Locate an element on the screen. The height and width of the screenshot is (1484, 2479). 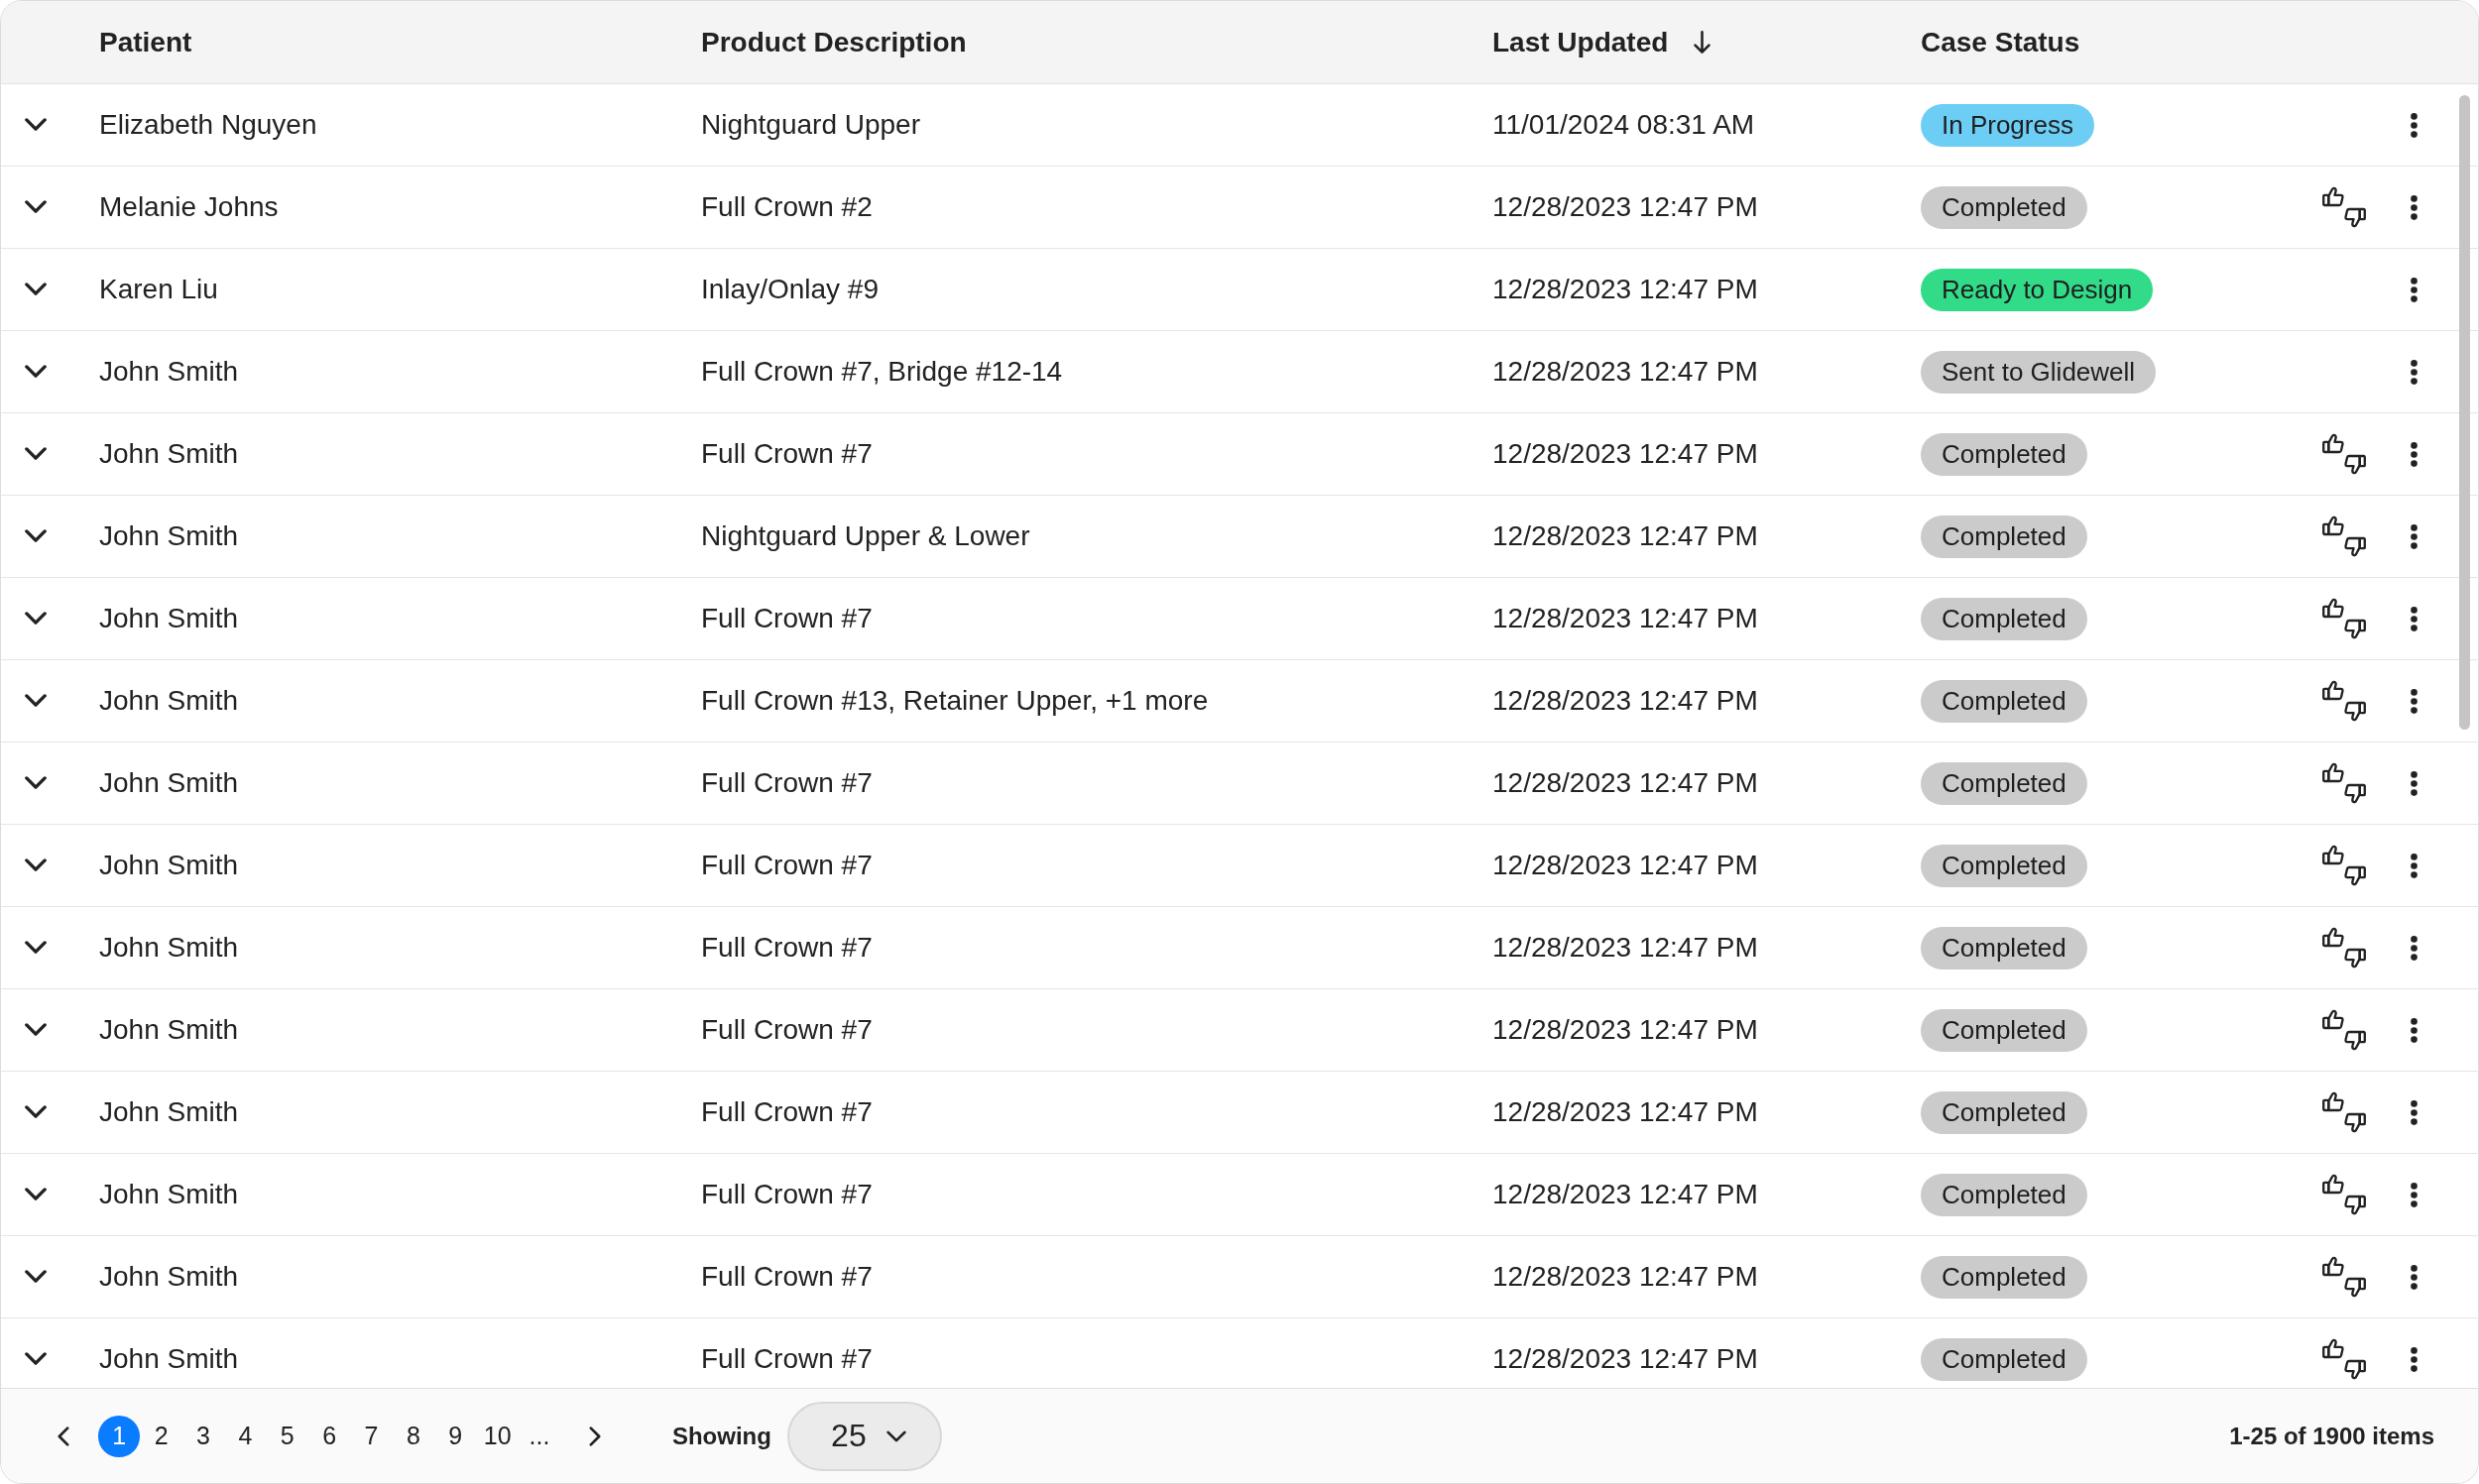
page-number: 9 is located at coordinates (455, 1436).